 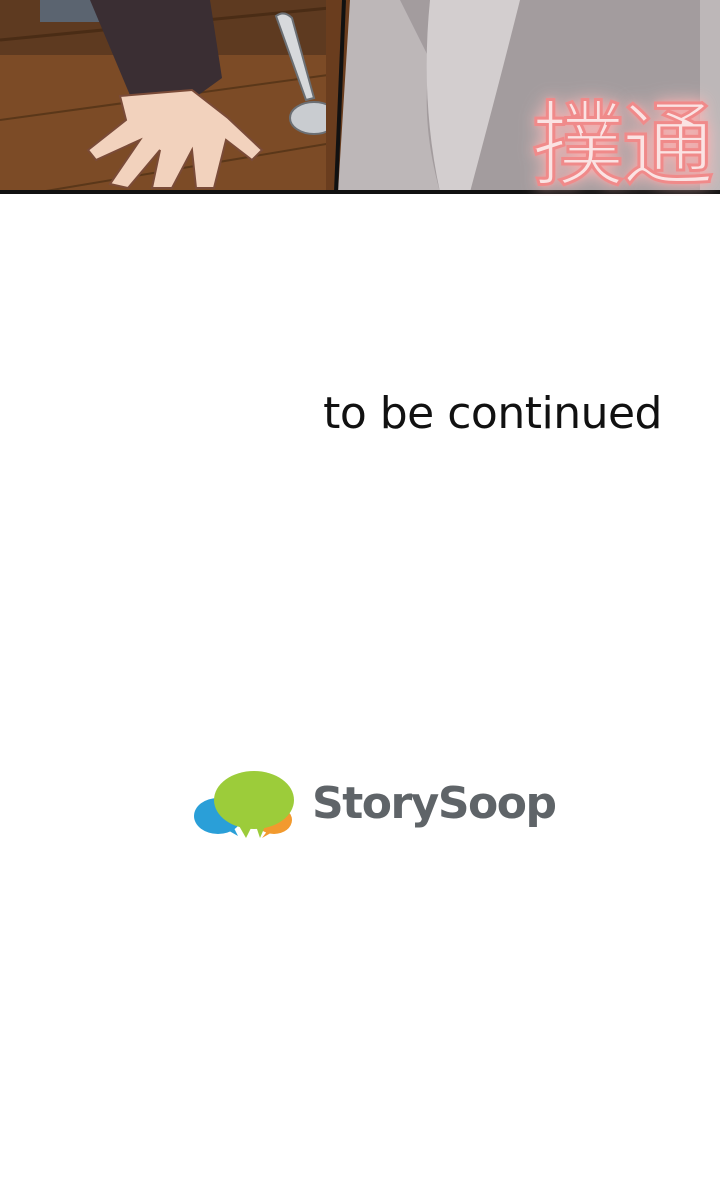 What do you see at coordinates (434, 803) in the screenshot?
I see `publisher-name: StorySoop` at bounding box center [434, 803].